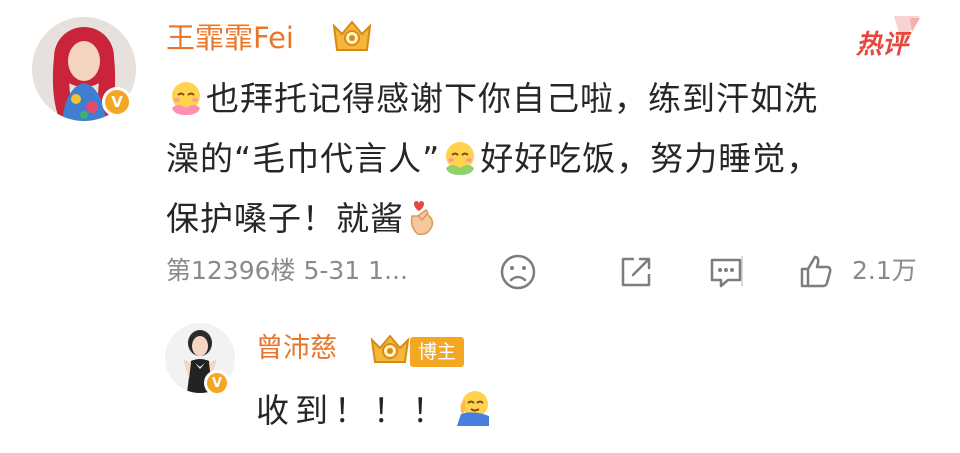  I want to click on comment-meta-row: 第12396楼 5-31 1... 2.1万, so click(551, 272).